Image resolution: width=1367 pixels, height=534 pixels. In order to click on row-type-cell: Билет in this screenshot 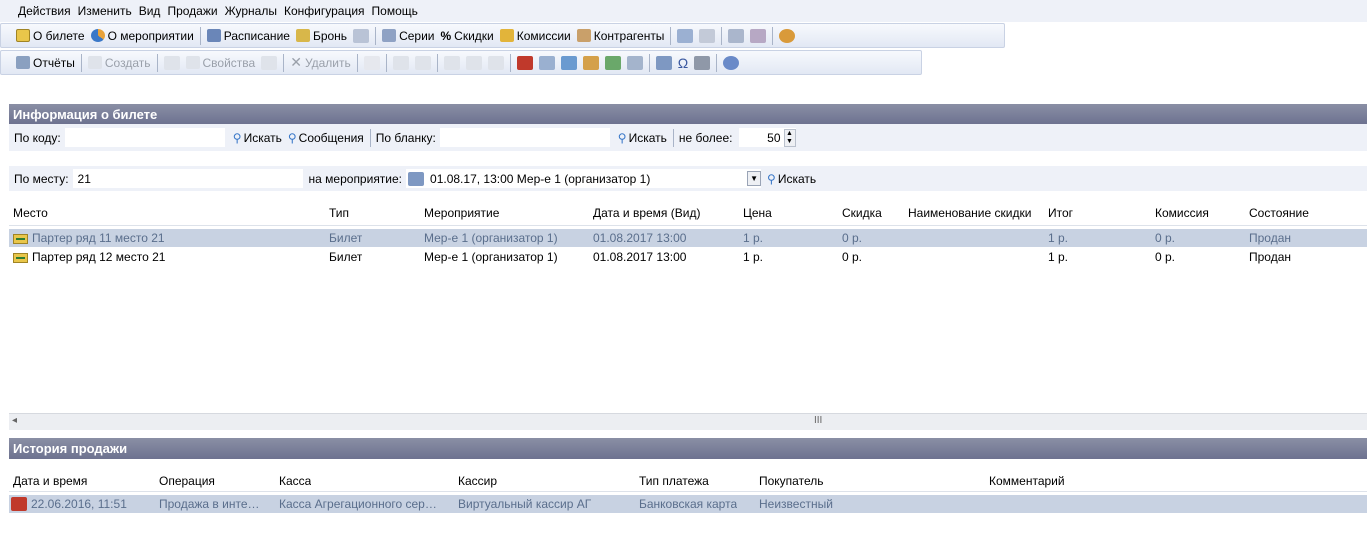, I will do `click(346, 257)`.